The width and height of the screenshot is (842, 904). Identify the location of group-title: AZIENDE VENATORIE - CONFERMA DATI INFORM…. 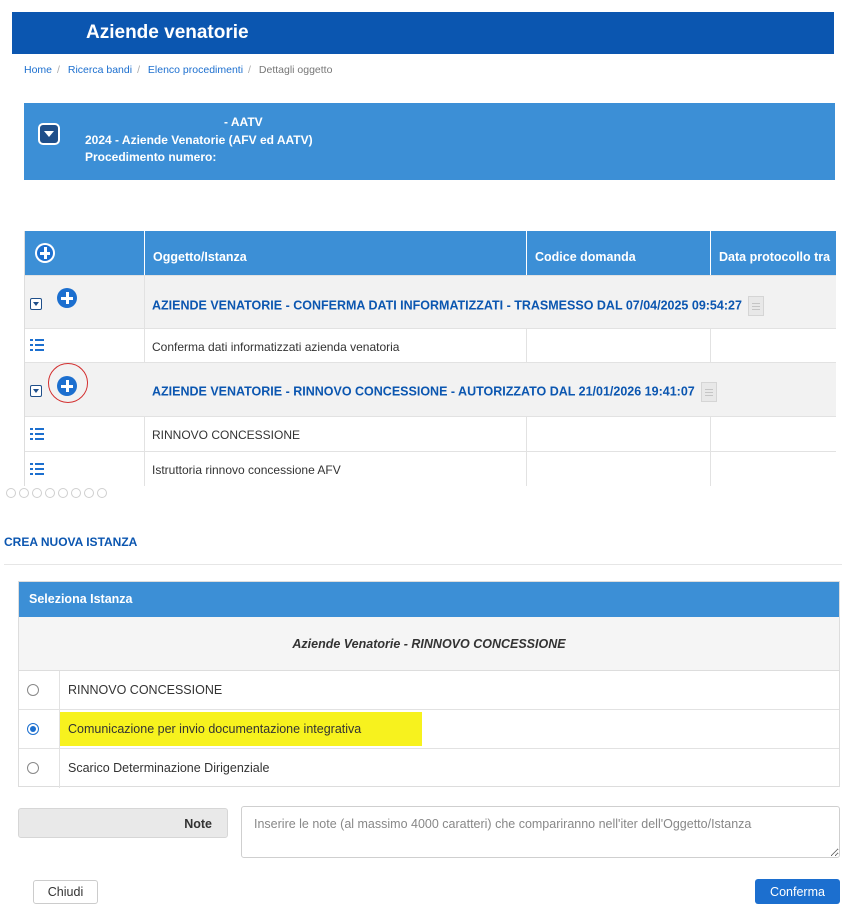
(447, 305).